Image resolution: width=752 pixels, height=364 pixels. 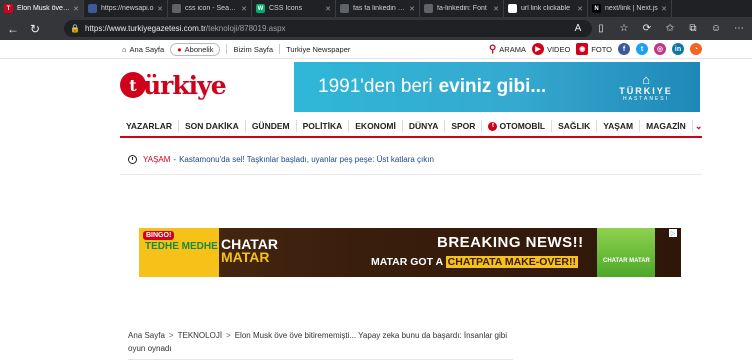 I want to click on product-line-2: MATAR, so click(x=245, y=257).